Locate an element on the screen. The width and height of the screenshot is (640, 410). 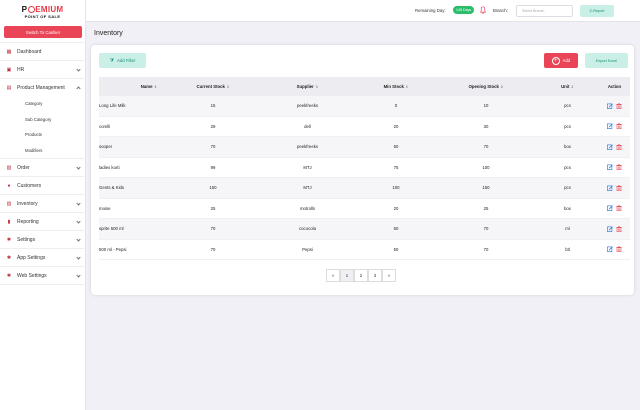
logo-text: EMIUM is located at coordinates (49, 9).